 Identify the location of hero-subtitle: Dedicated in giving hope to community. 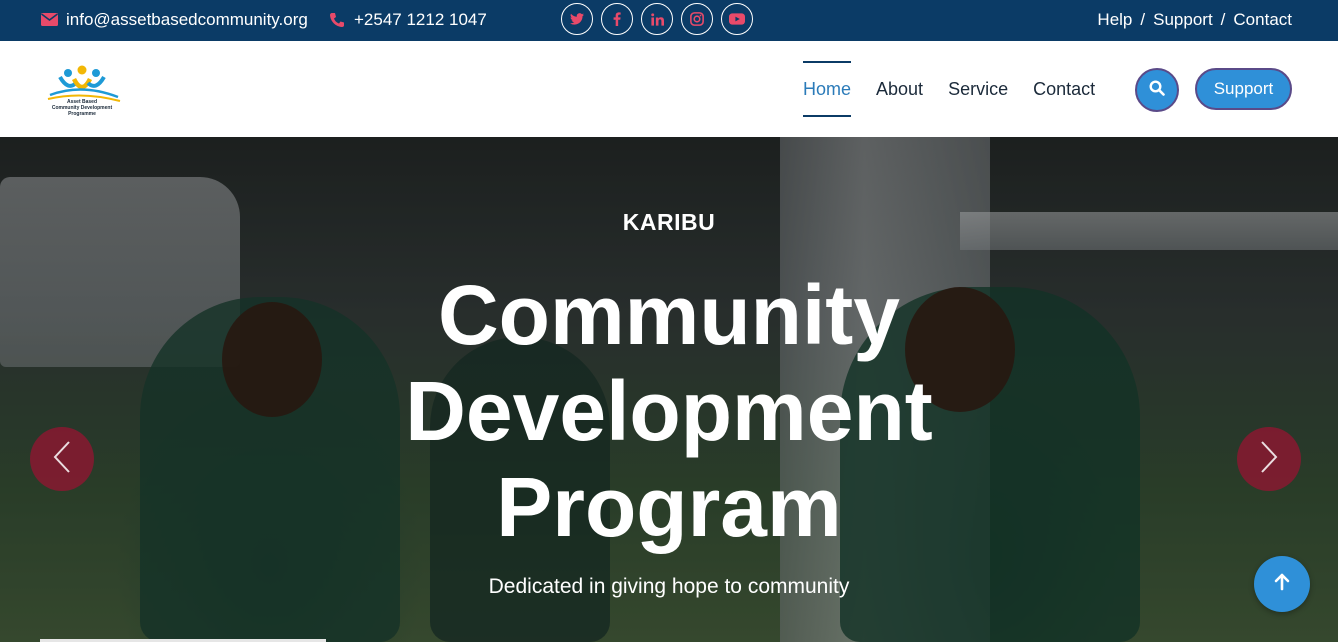
(669, 586).